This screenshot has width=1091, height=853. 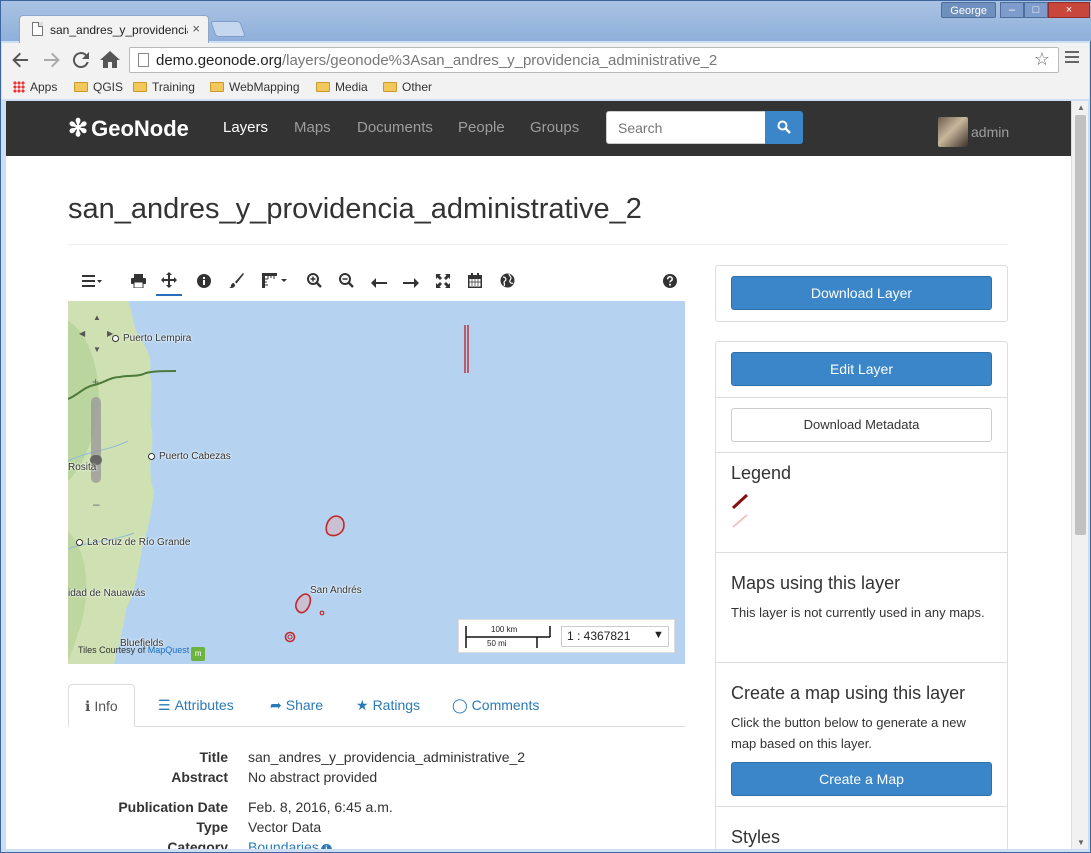 I want to click on browser-tab-title: san_andres_y_providencia_, so click(x=119, y=30).